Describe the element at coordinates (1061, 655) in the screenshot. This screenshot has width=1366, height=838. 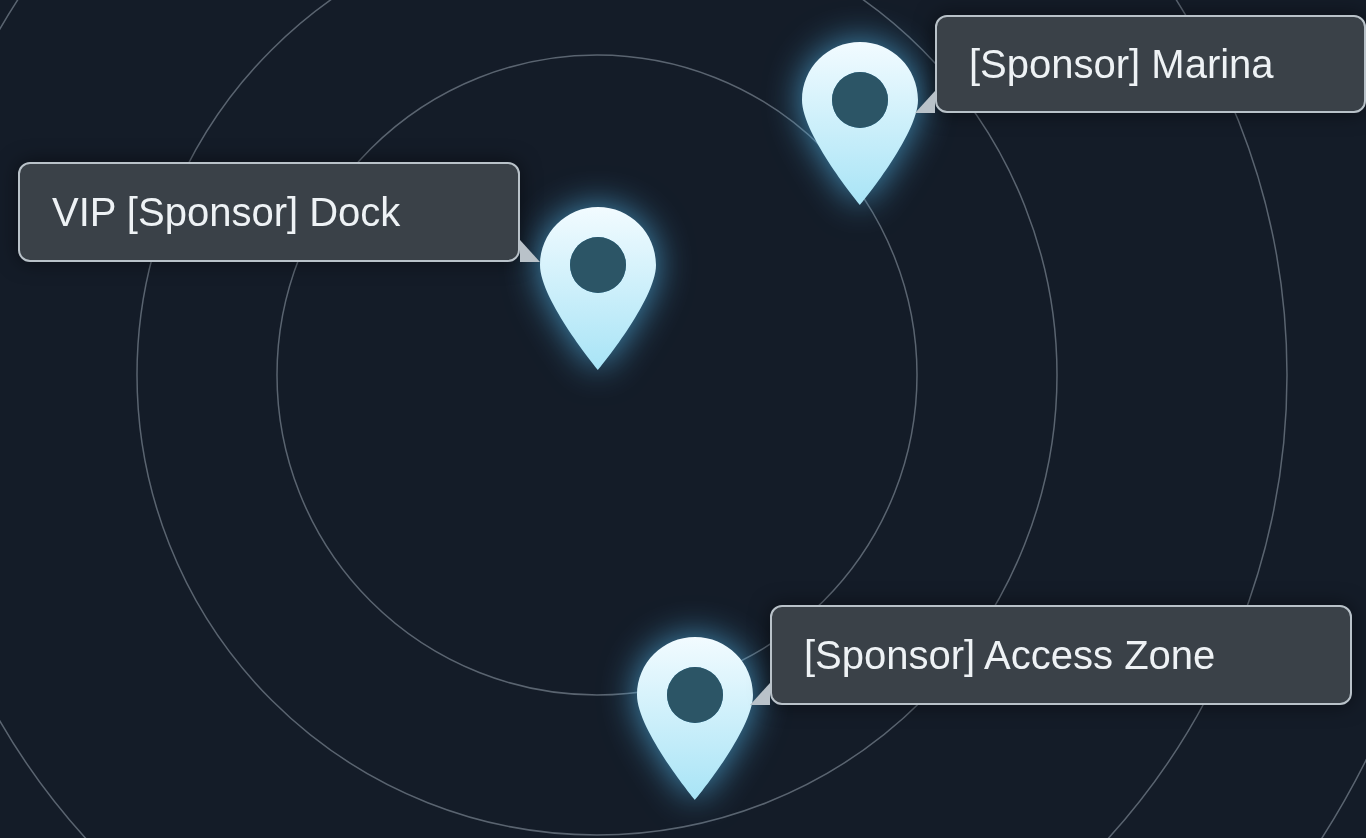
I see `pin-label: [Sponsor] Access Zone` at that location.